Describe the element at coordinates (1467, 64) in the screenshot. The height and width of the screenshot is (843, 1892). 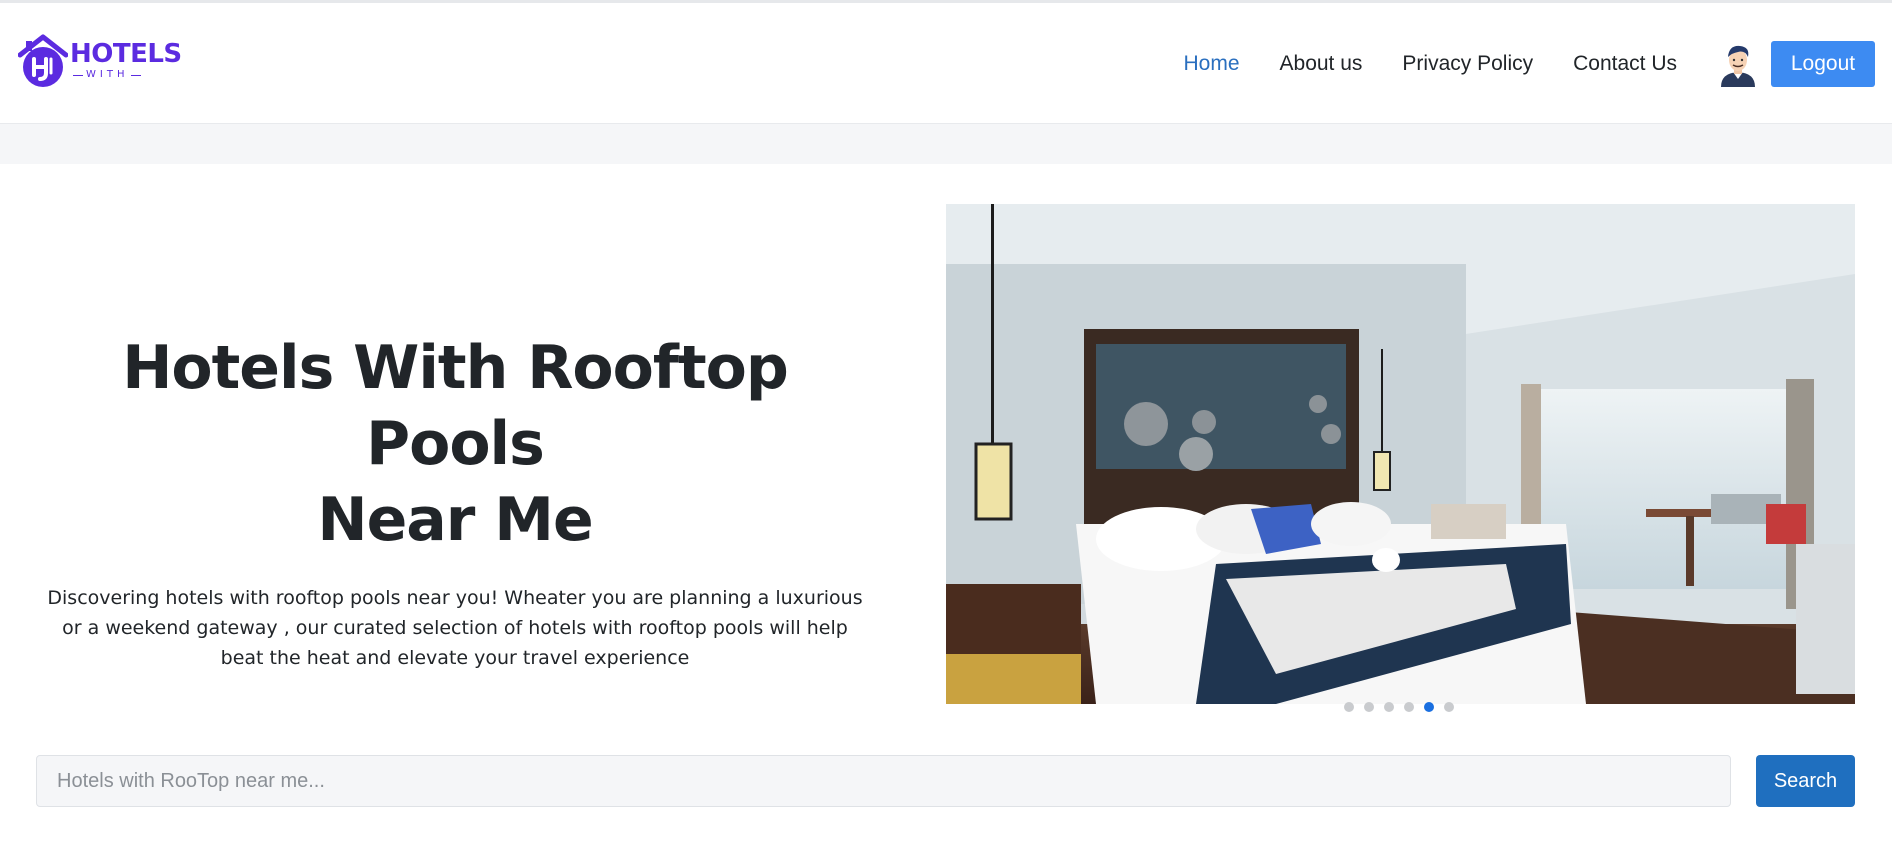
I see `nav-privacy-policy: Privacy Policy` at that location.